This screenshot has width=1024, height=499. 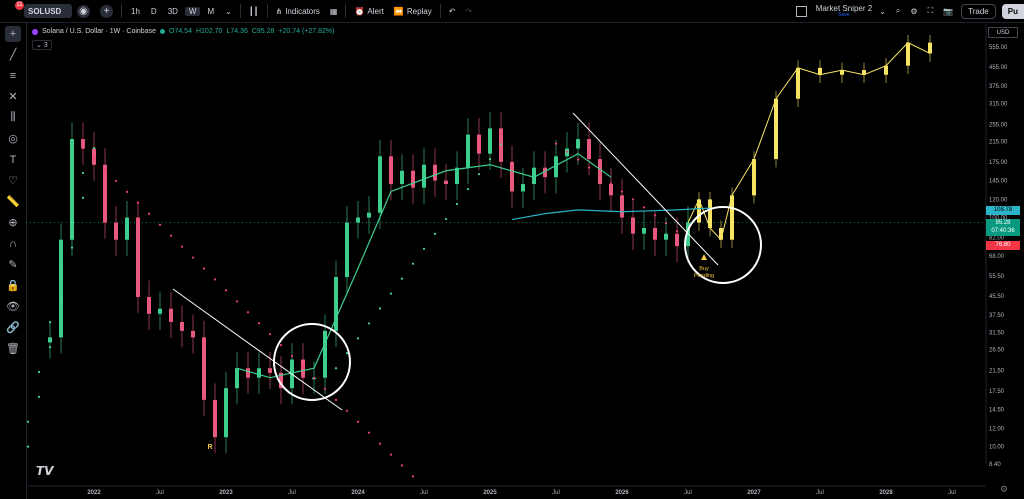 What do you see at coordinates (814, 141) in the screenshot?
I see `projected-candles` at bounding box center [814, 141].